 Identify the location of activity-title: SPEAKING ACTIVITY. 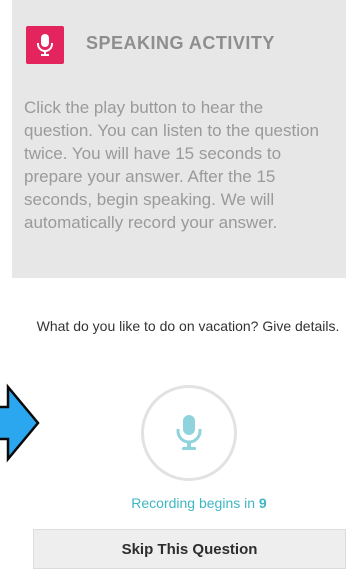
(180, 43).